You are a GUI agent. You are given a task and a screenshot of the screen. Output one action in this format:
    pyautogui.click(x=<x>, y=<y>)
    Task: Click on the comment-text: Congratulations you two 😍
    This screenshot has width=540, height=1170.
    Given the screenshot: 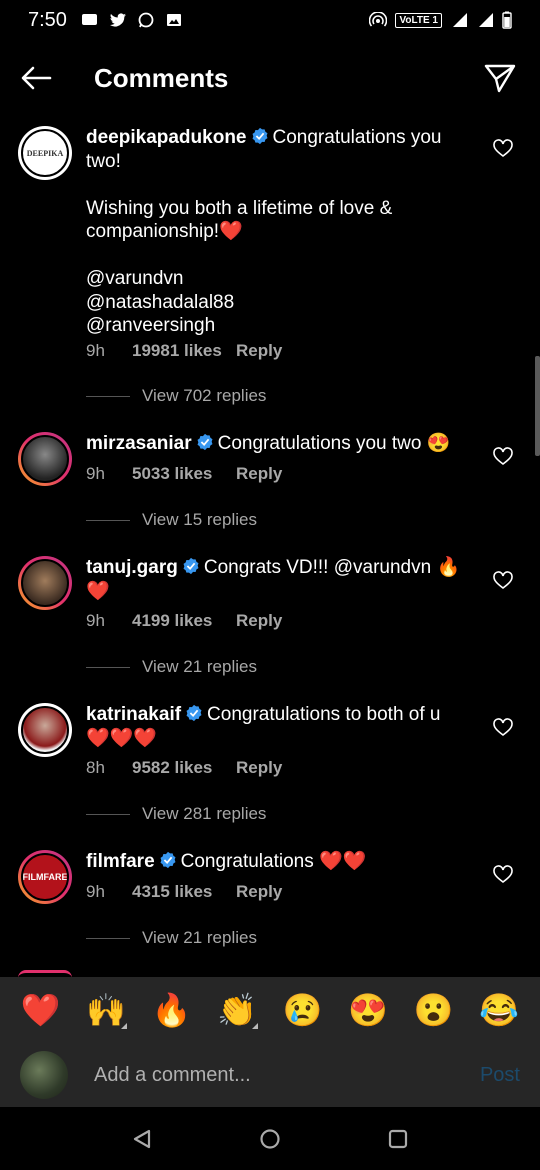 What is the action you would take?
    pyautogui.click(x=334, y=443)
    